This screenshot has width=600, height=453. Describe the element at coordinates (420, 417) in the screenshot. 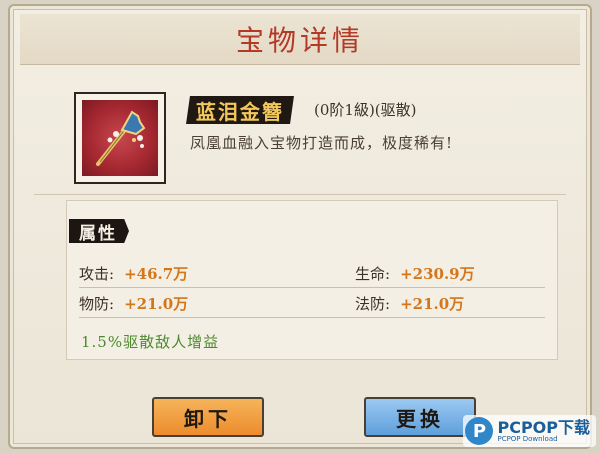

I see `replace-button: 更换` at that location.